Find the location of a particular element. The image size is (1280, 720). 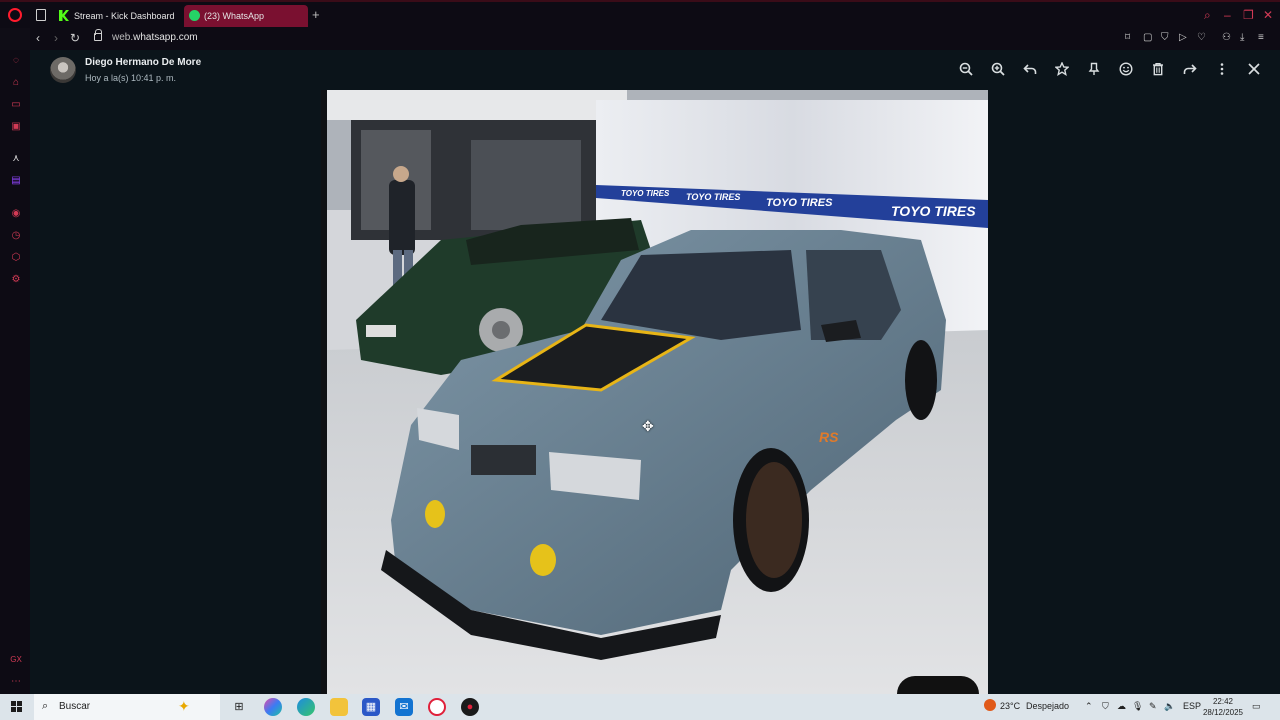

avatar is located at coordinates (63, 70).